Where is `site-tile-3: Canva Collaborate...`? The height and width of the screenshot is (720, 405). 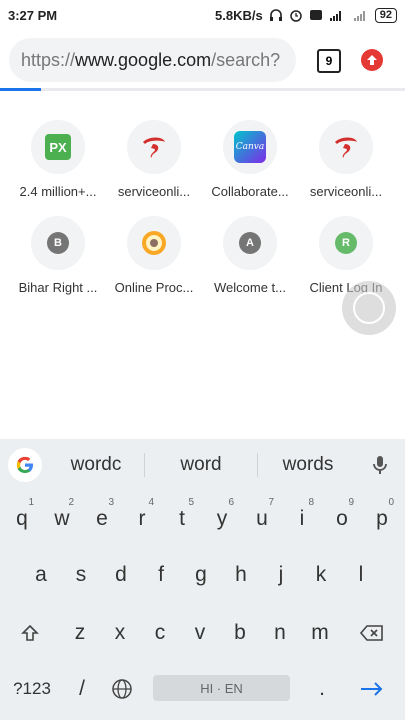
site-tile-3: Canva Collaborate... is located at coordinates (250, 159).